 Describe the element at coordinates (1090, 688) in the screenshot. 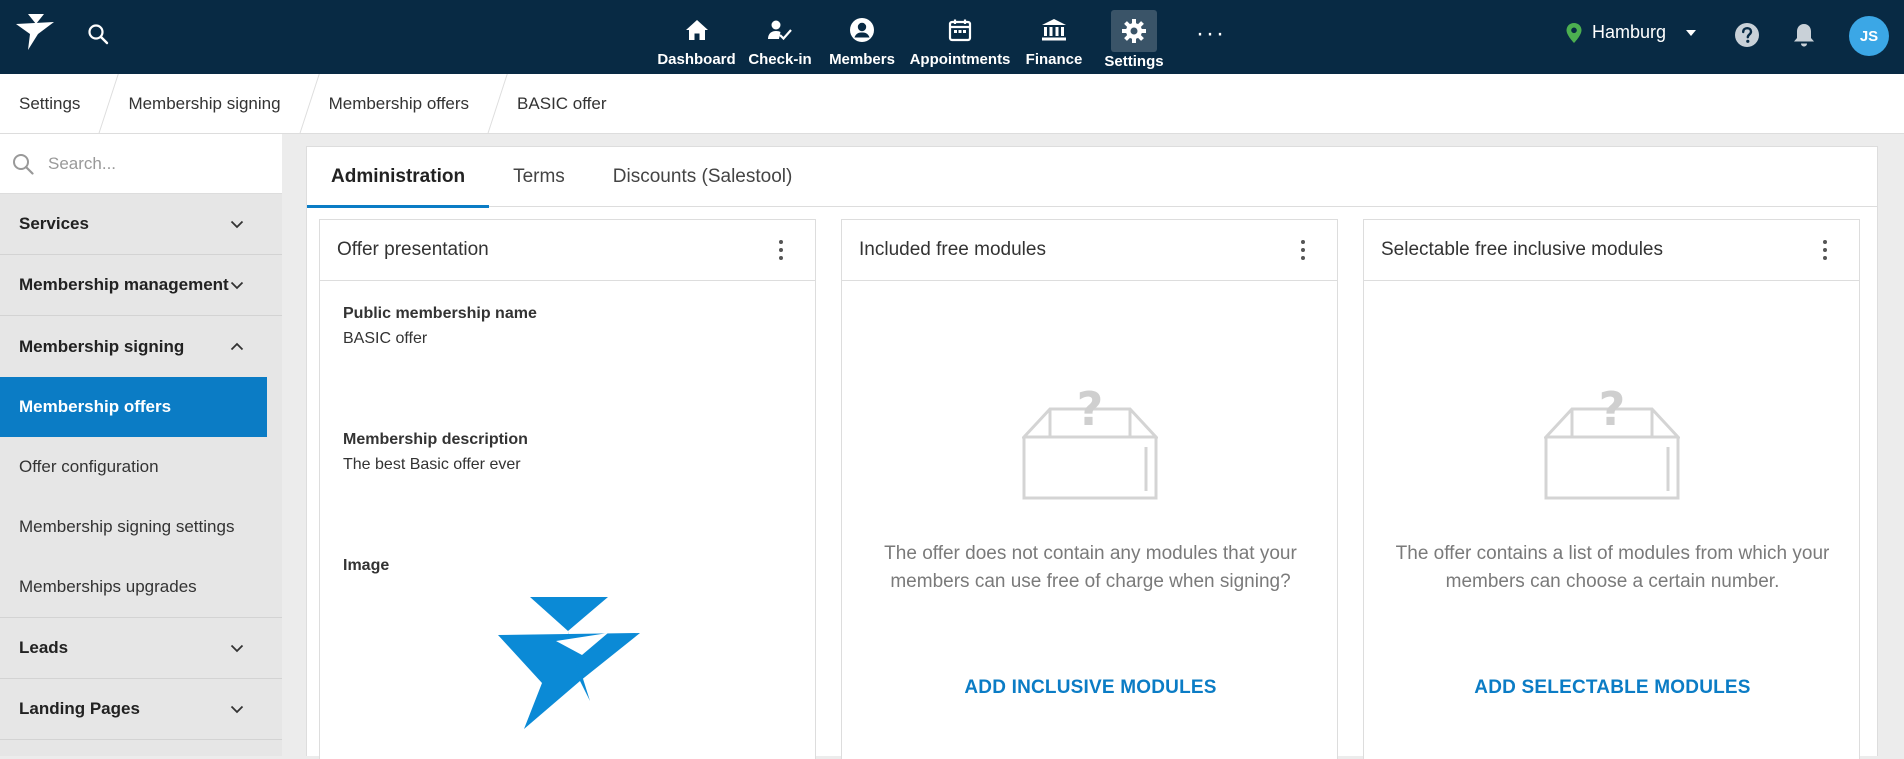

I see `add-inclusive-modules-button: ADD INCLUSIVE MODULES` at that location.